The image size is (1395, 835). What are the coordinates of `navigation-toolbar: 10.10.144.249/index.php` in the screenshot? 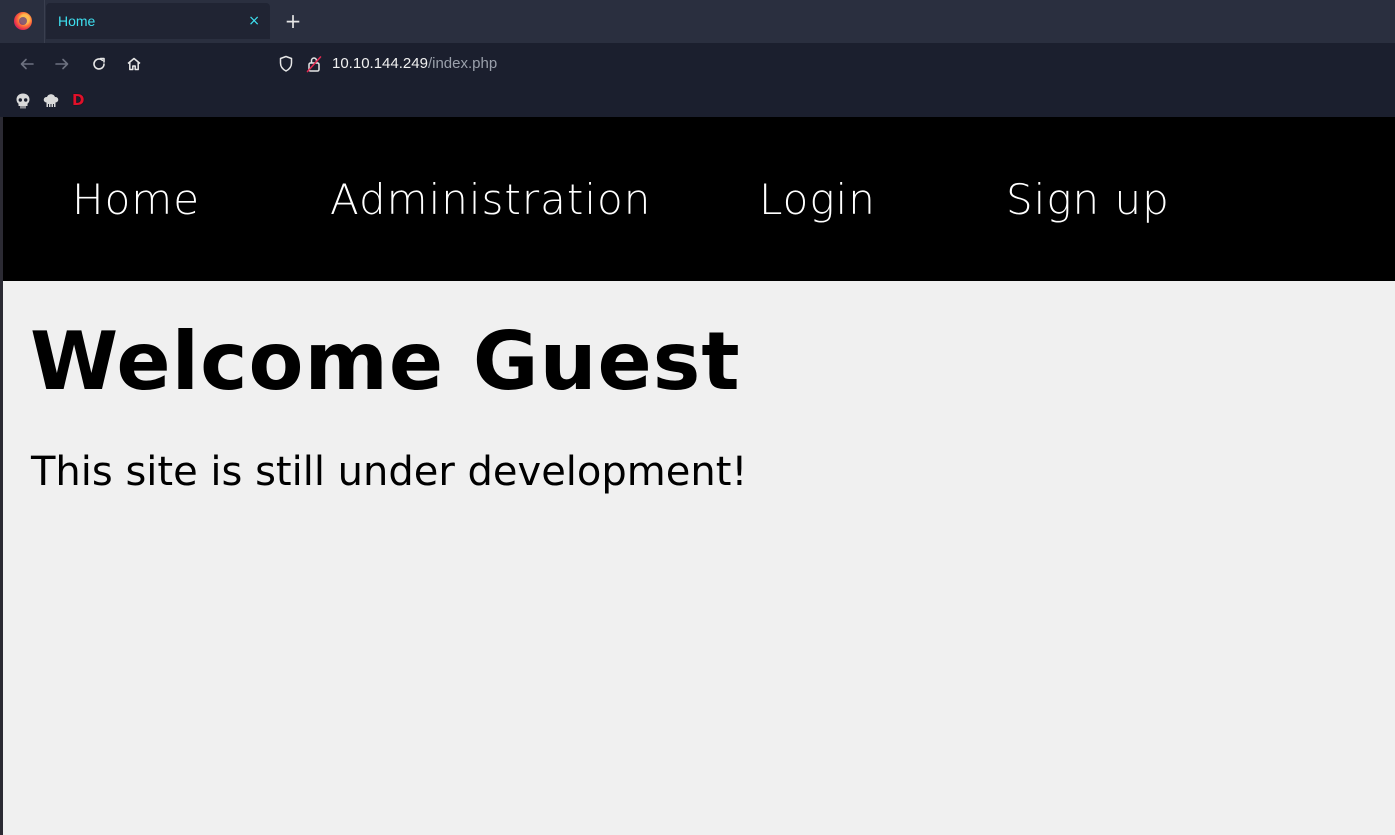 It's located at (697, 64).